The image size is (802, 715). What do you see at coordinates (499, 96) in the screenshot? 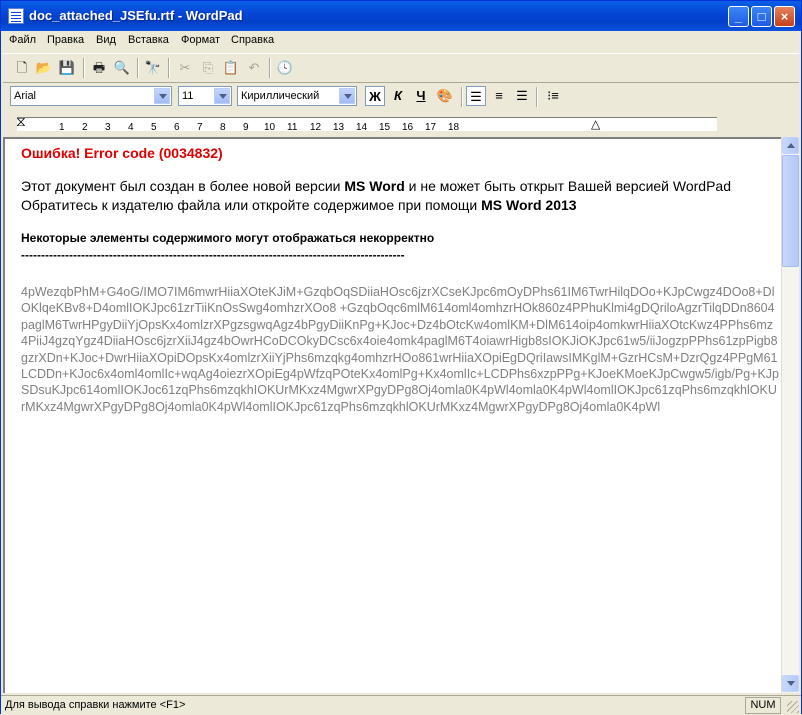
I see `align-center-icon: ≡` at bounding box center [499, 96].